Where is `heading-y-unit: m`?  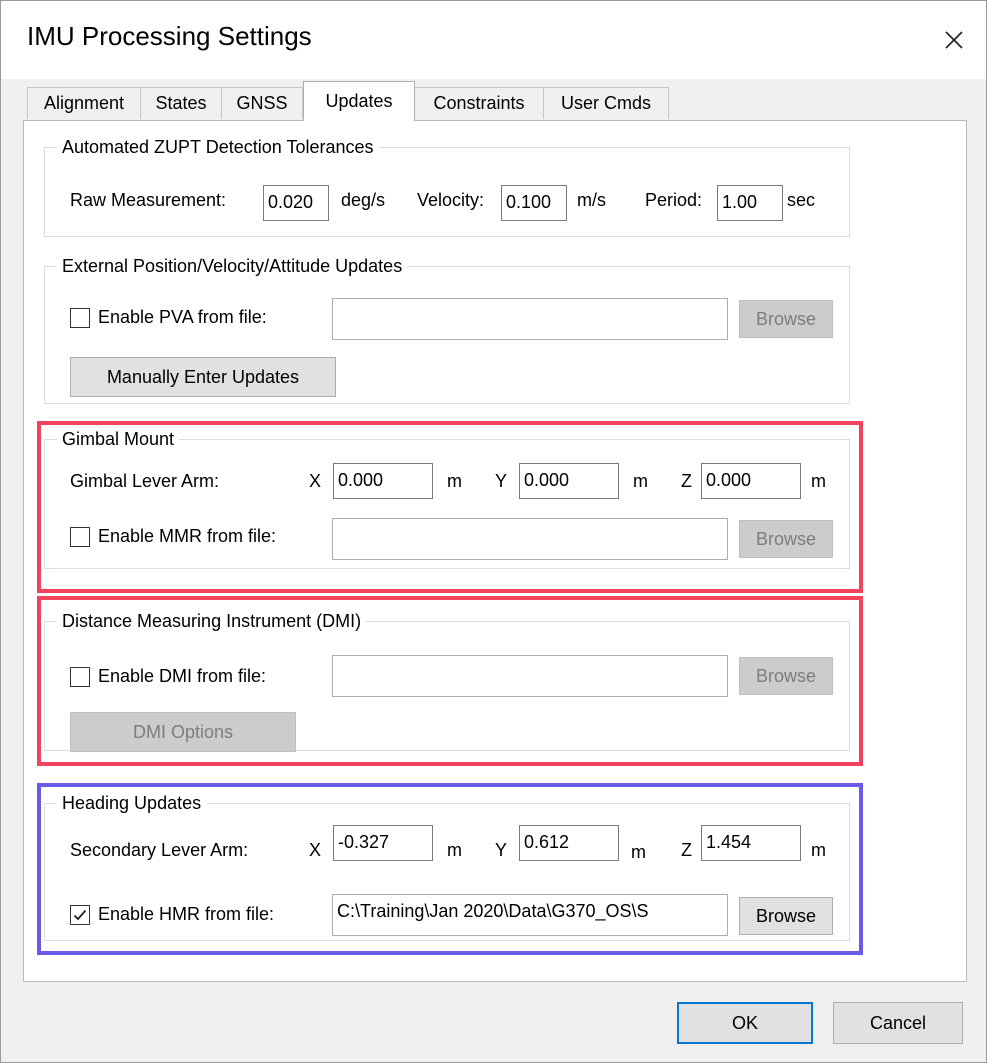
heading-y-unit: m is located at coordinates (638, 852).